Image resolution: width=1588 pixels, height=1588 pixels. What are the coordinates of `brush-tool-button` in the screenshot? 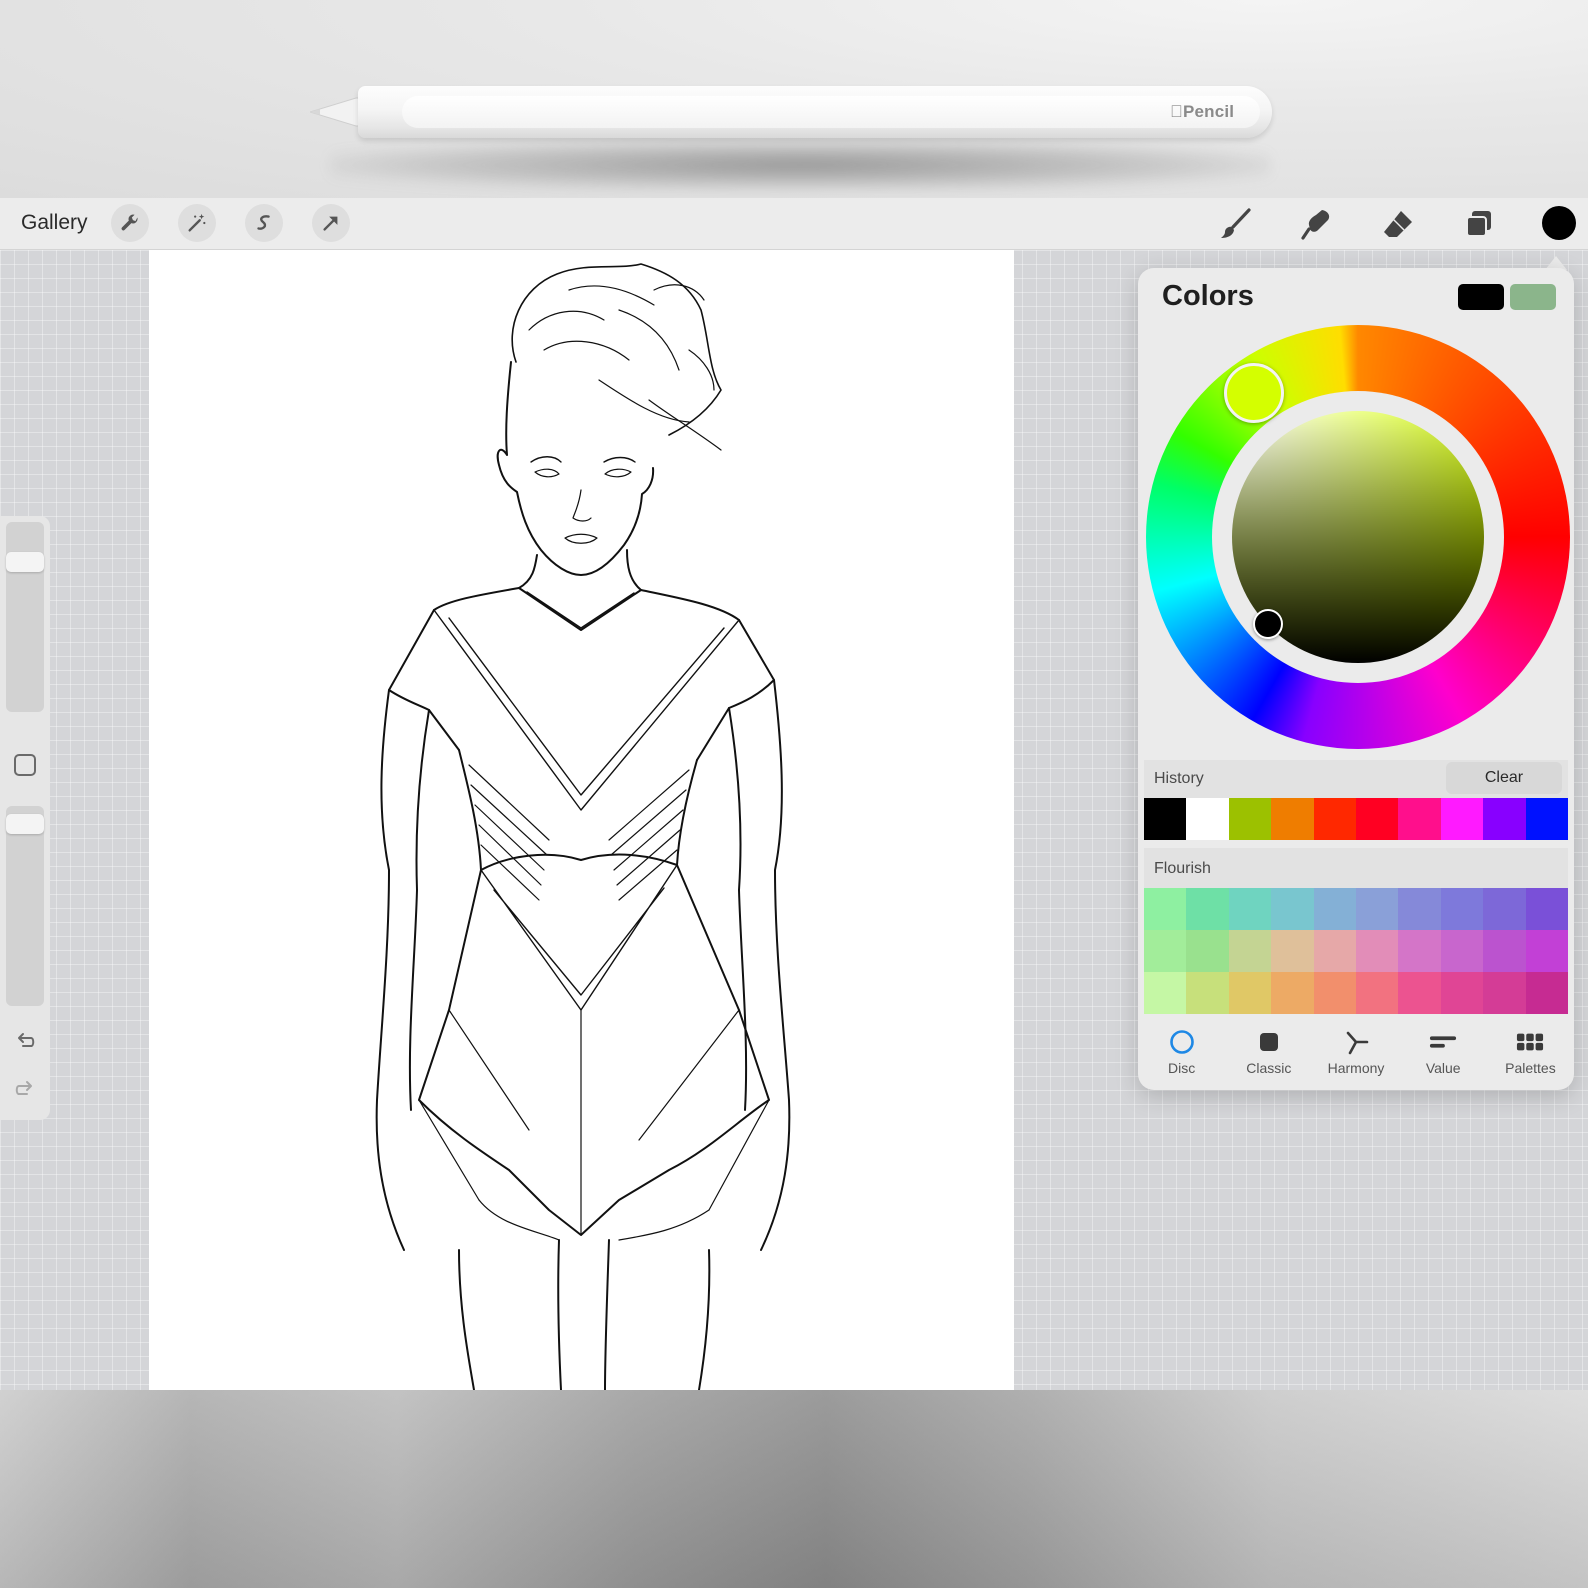 It's located at (1236, 224).